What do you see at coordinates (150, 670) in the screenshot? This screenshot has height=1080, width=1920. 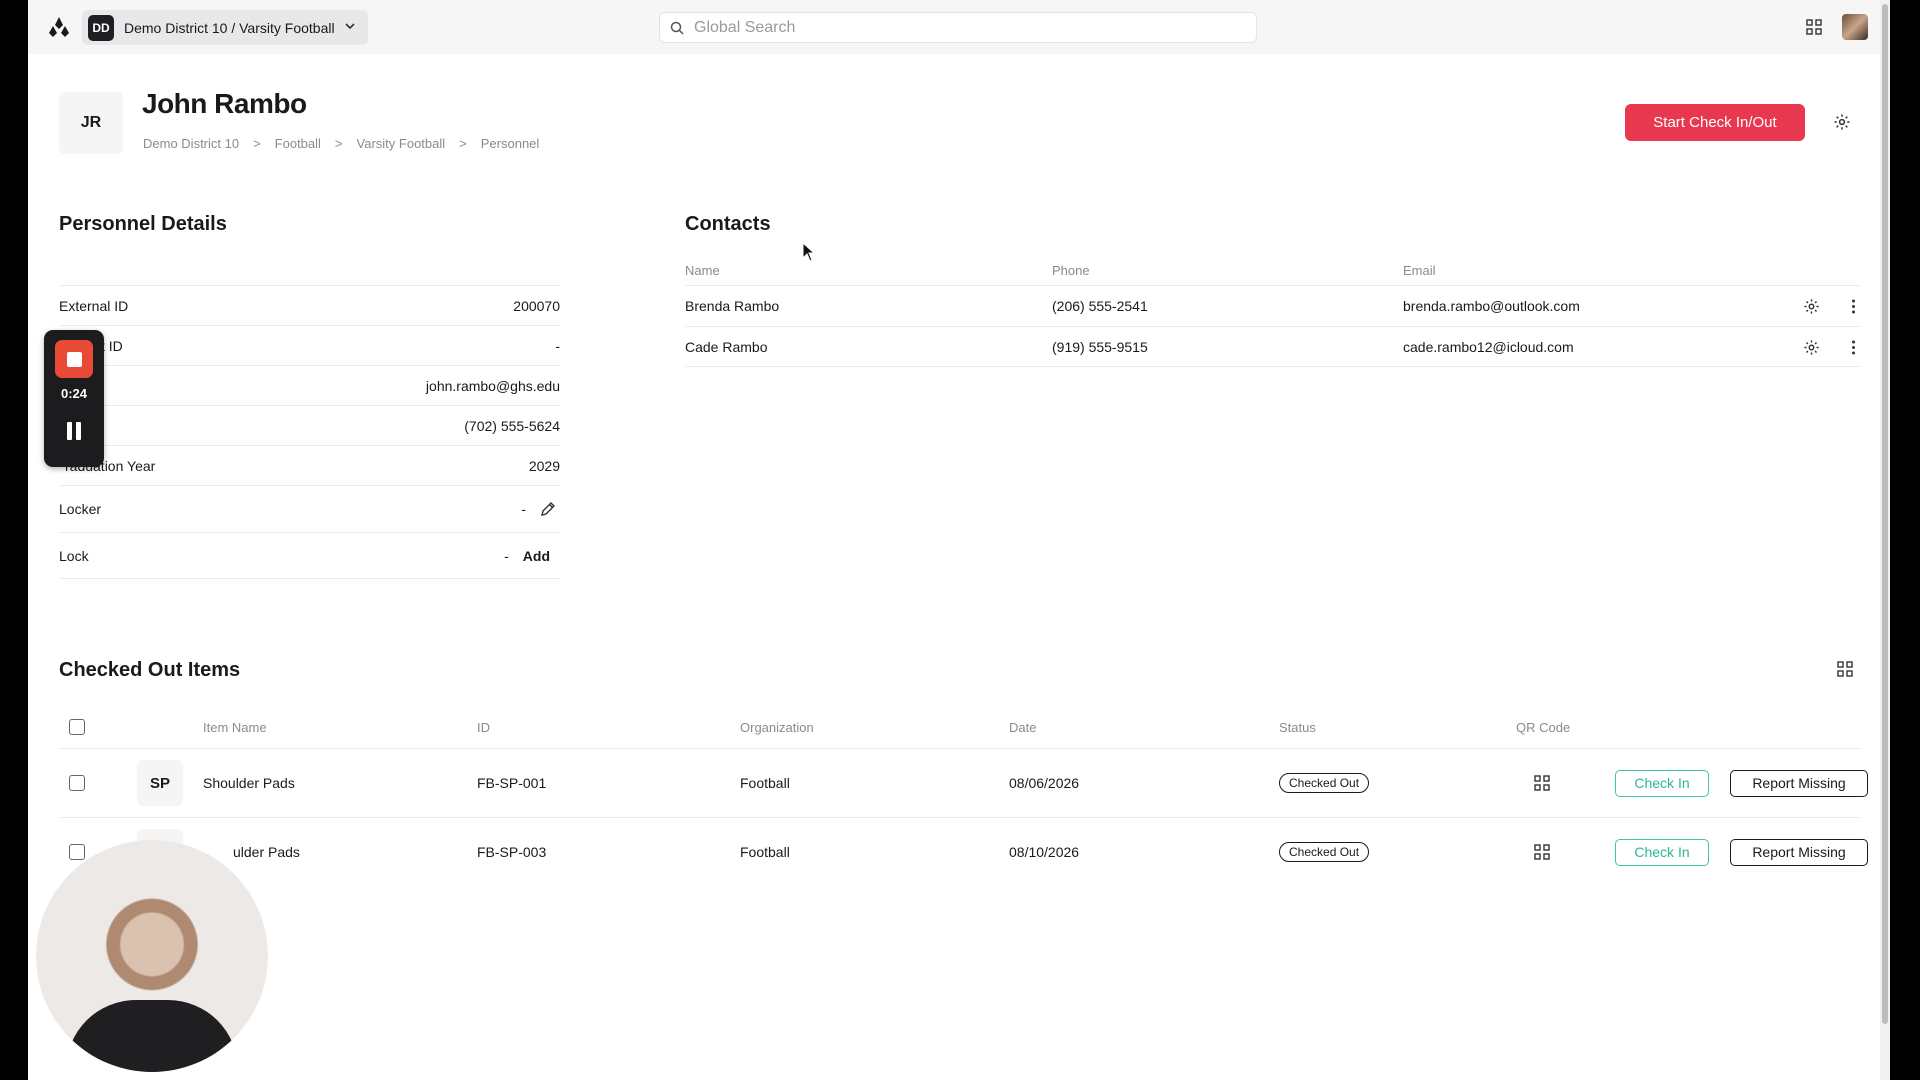 I see `checked-out-items-title: Checked Out Items` at bounding box center [150, 670].